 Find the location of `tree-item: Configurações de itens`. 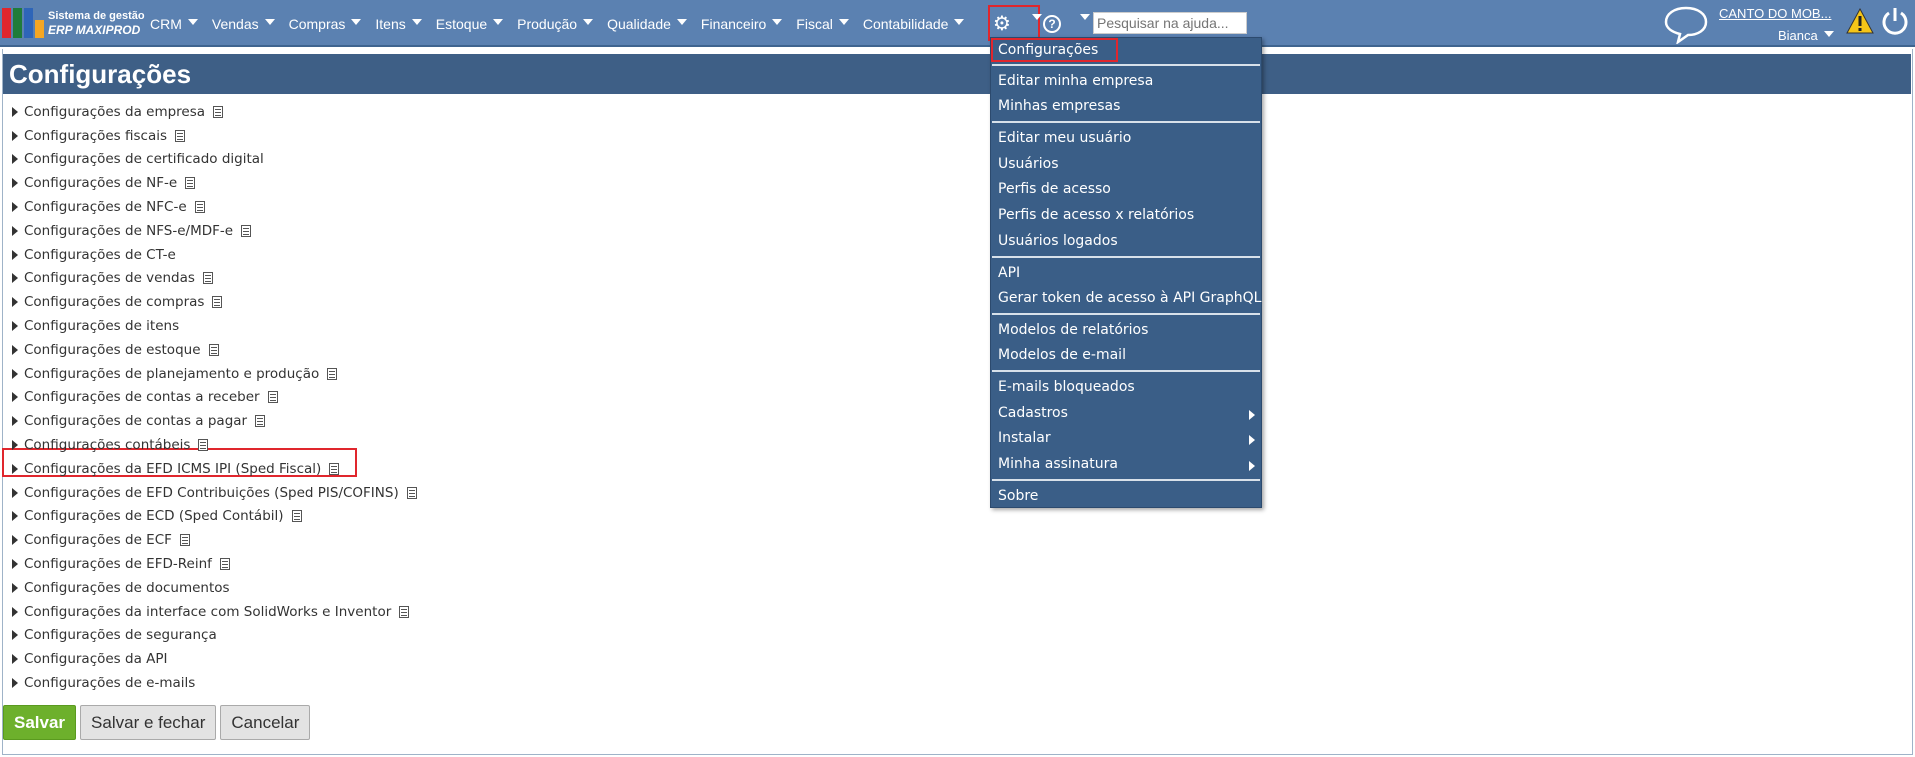

tree-item: Configurações de itens is located at coordinates (214, 326).